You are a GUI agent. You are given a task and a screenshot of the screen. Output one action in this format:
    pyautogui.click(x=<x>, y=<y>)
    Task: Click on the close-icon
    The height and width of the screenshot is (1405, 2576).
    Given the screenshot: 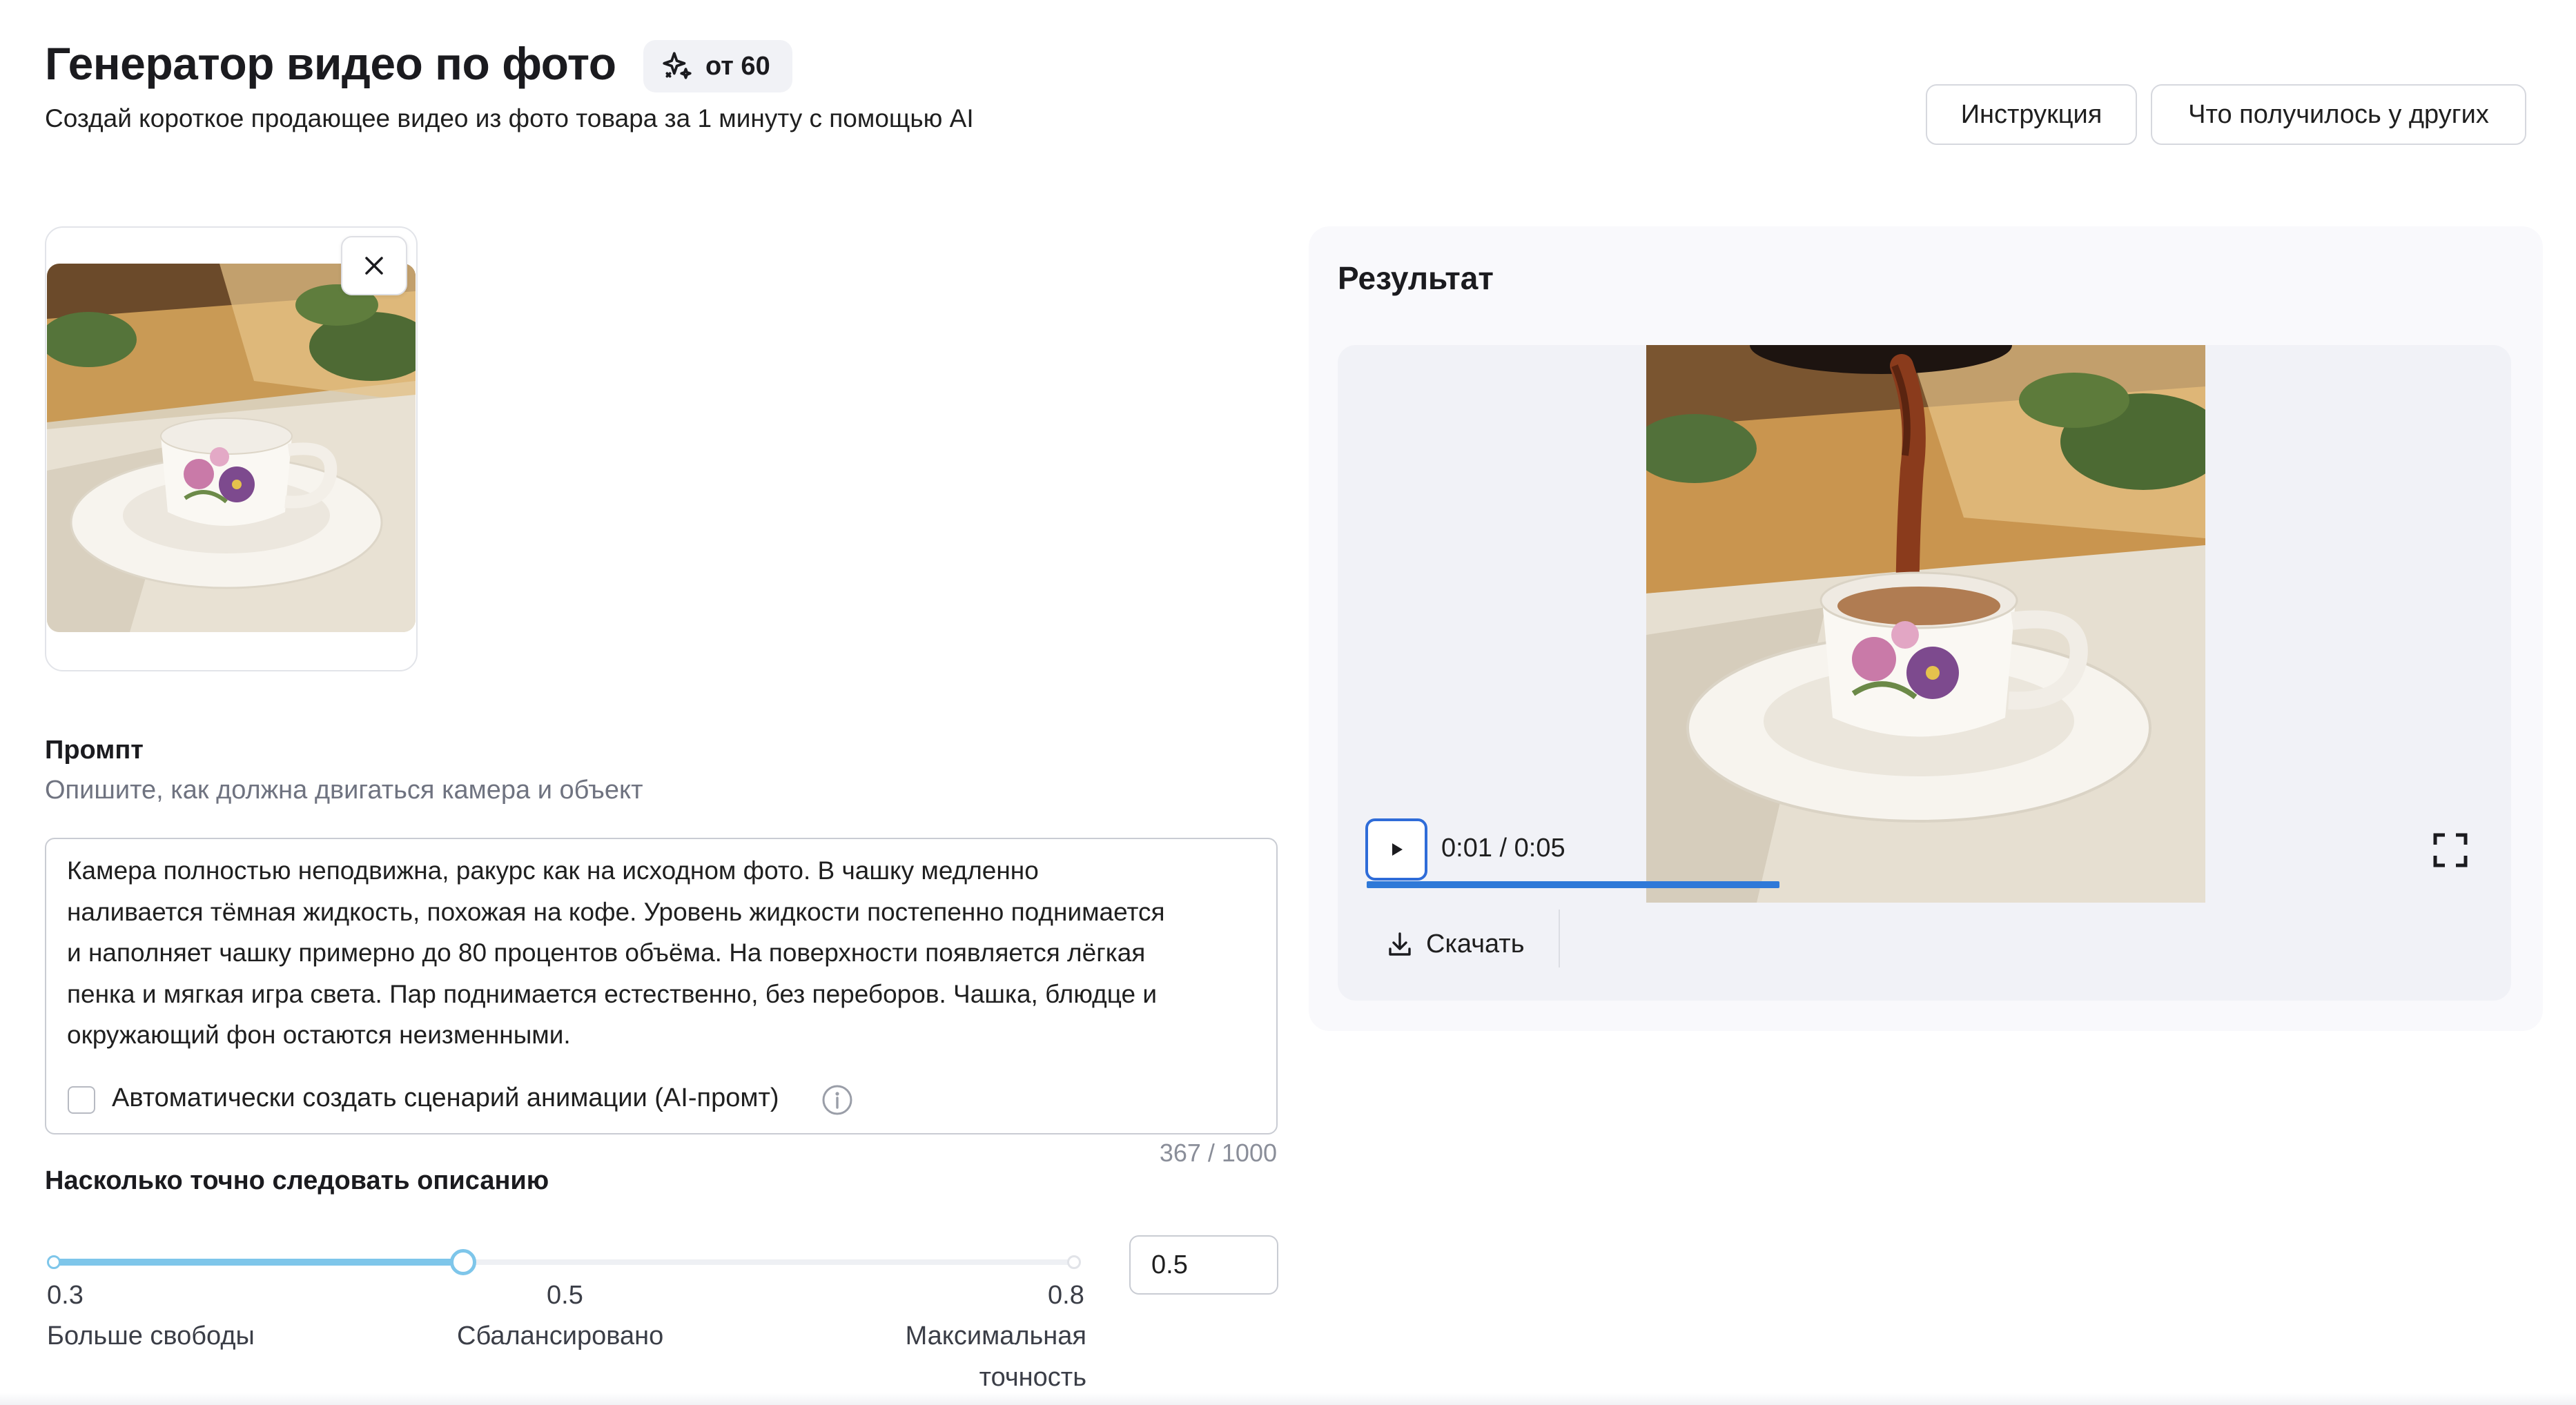 What is the action you would take?
    pyautogui.click(x=374, y=266)
    